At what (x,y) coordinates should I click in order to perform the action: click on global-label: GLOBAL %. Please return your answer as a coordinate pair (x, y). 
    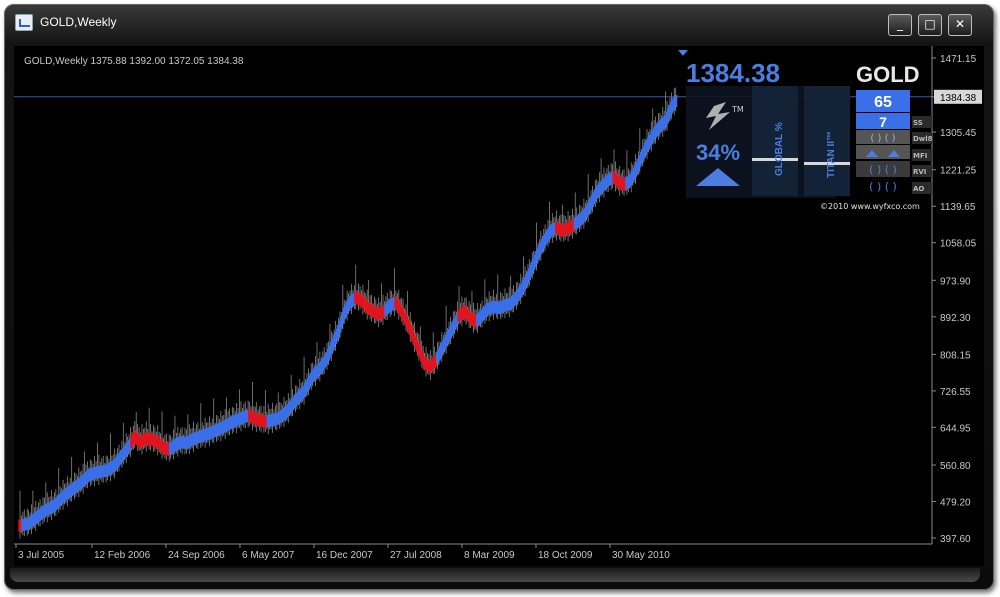
    Looking at the image, I should click on (779, 149).